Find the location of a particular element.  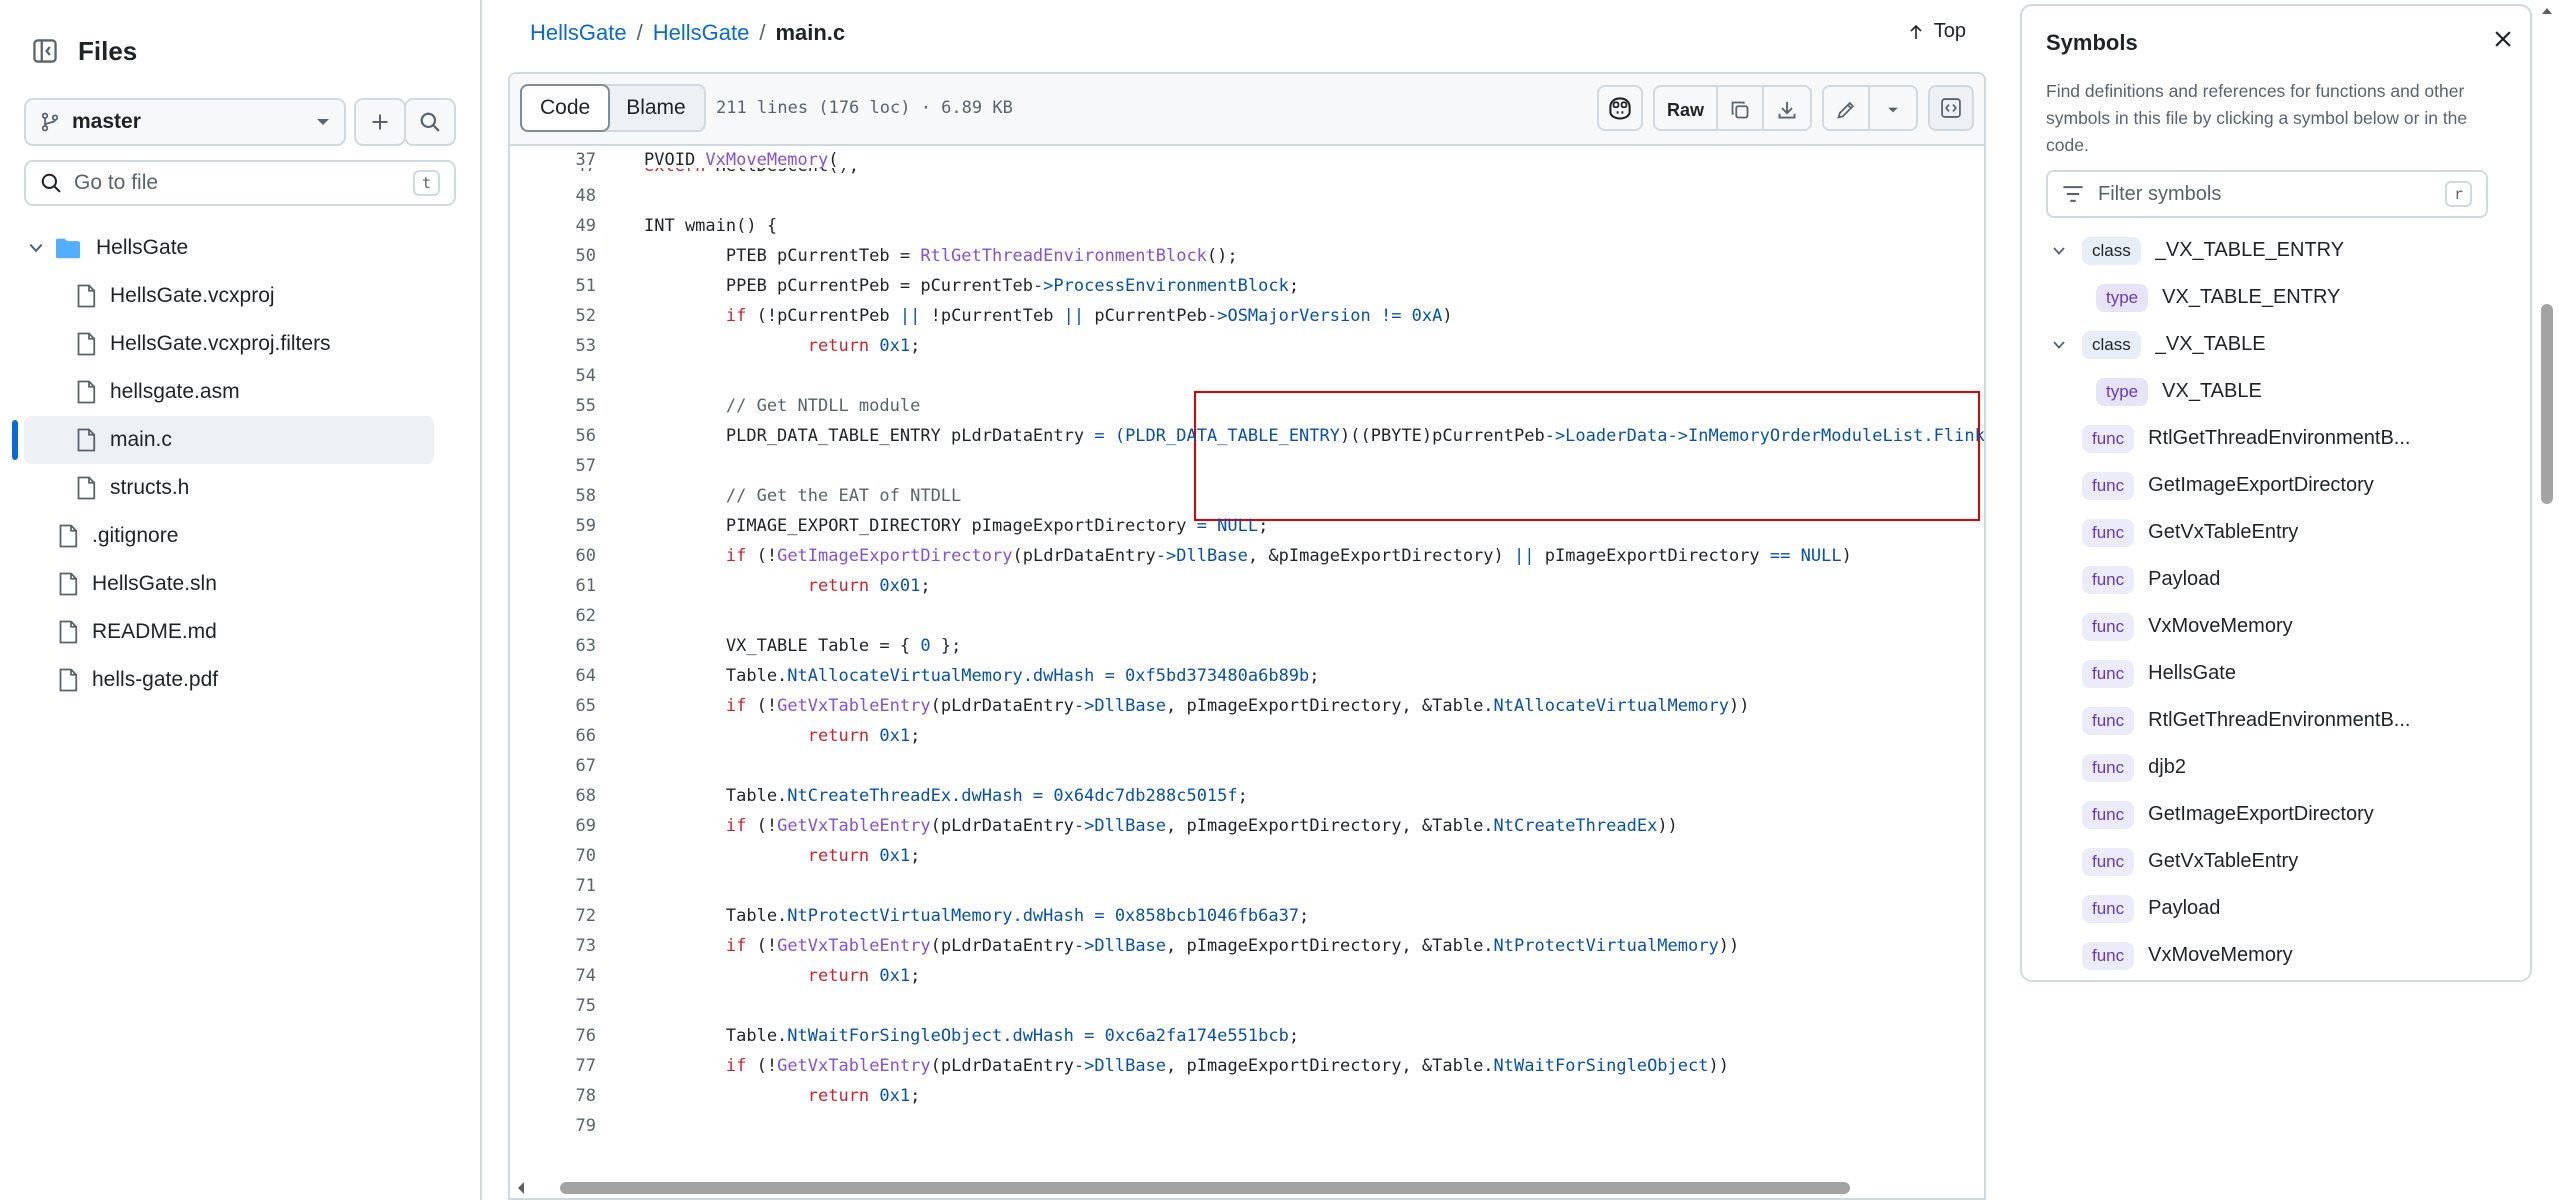

line-number: 58 is located at coordinates (553, 496).